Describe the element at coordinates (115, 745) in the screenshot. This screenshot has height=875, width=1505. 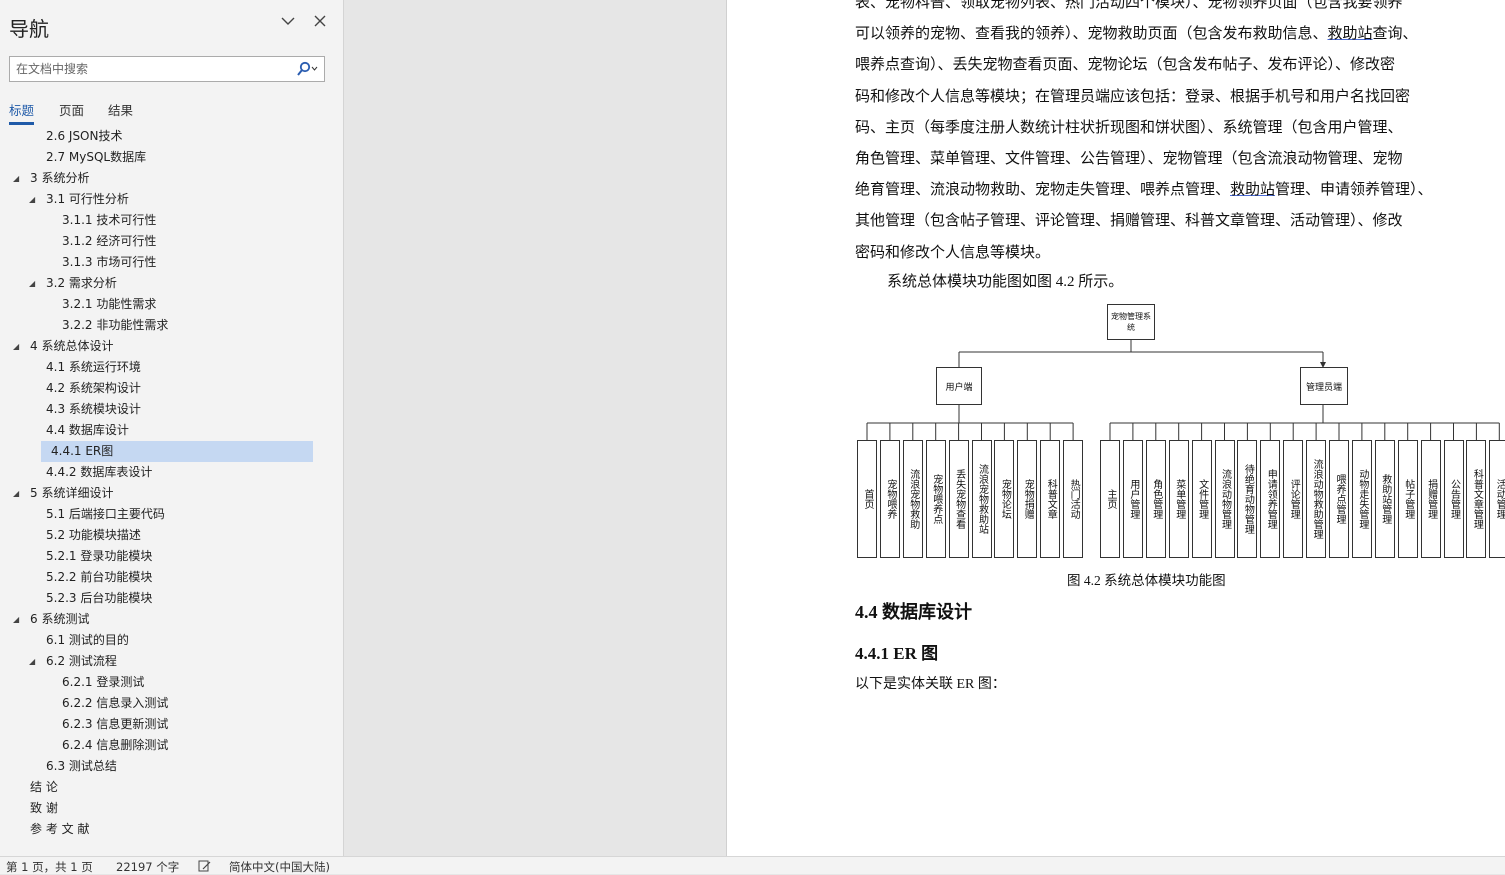
I see `nav-heading-label: 6.2.4 信息删除测试` at that location.